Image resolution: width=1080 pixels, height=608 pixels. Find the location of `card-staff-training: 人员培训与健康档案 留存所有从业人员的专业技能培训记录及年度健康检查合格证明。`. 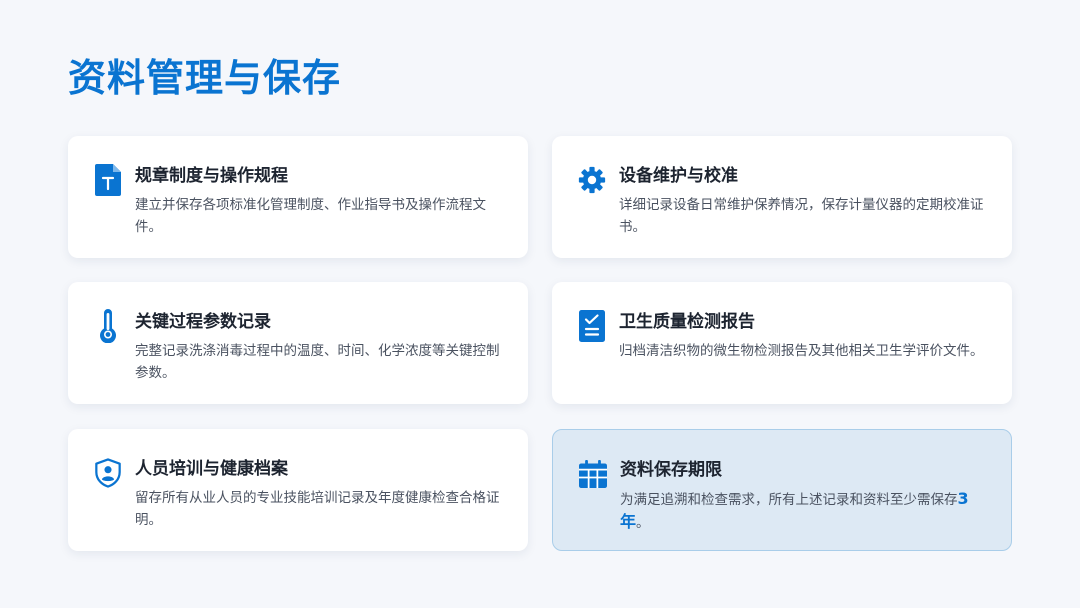

card-staff-training: 人员培训与健康档案 留存所有从业人员的专业技能培训记录及年度健康检查合格证明。 is located at coordinates (298, 490).